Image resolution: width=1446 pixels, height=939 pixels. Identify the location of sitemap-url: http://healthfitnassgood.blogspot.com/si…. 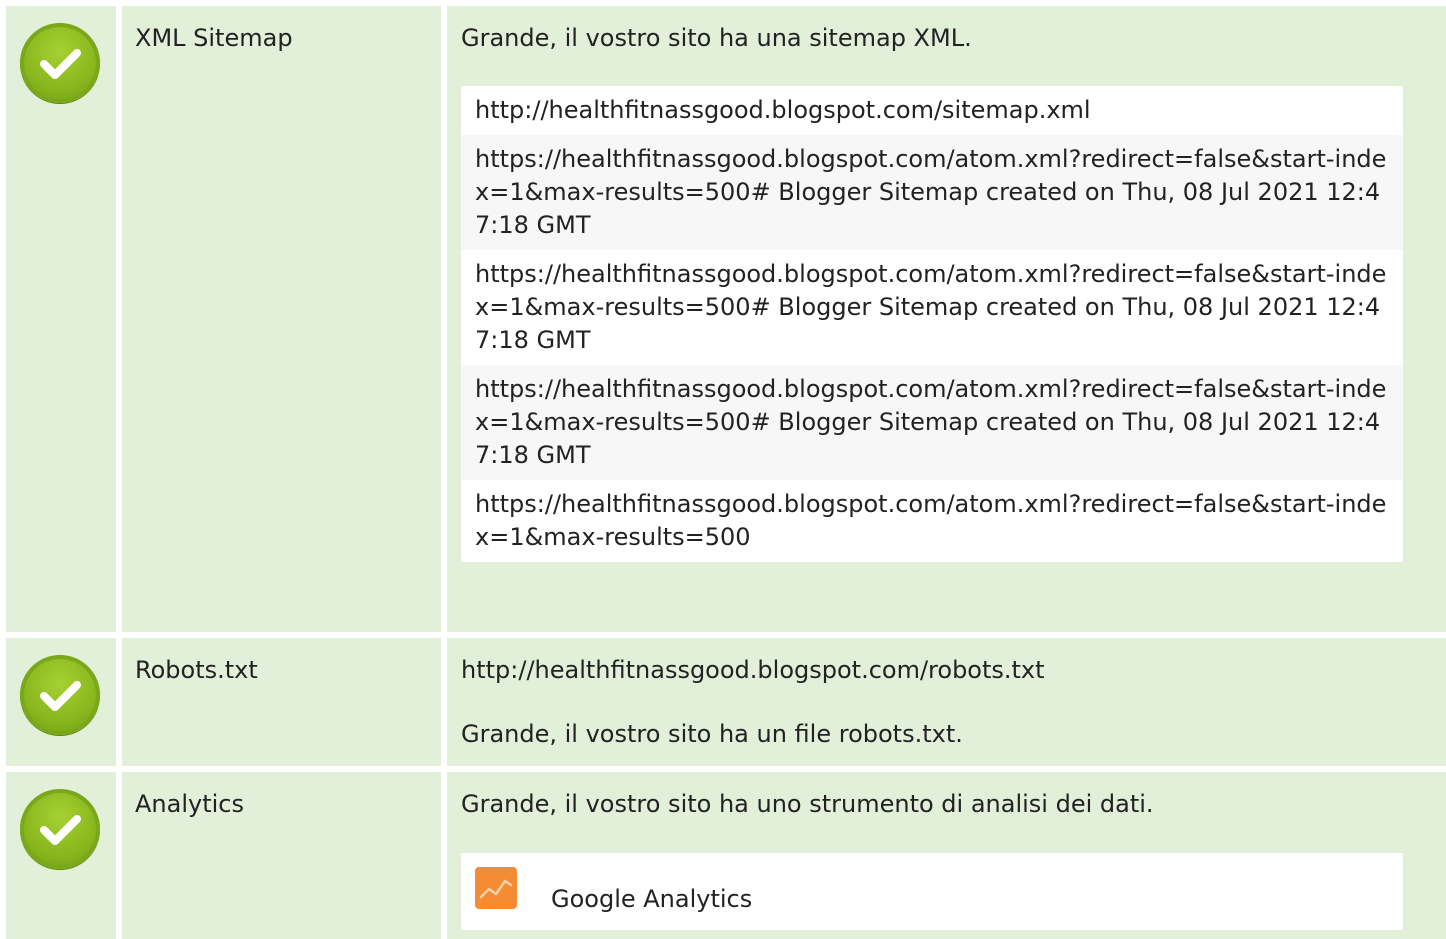
(932, 110).